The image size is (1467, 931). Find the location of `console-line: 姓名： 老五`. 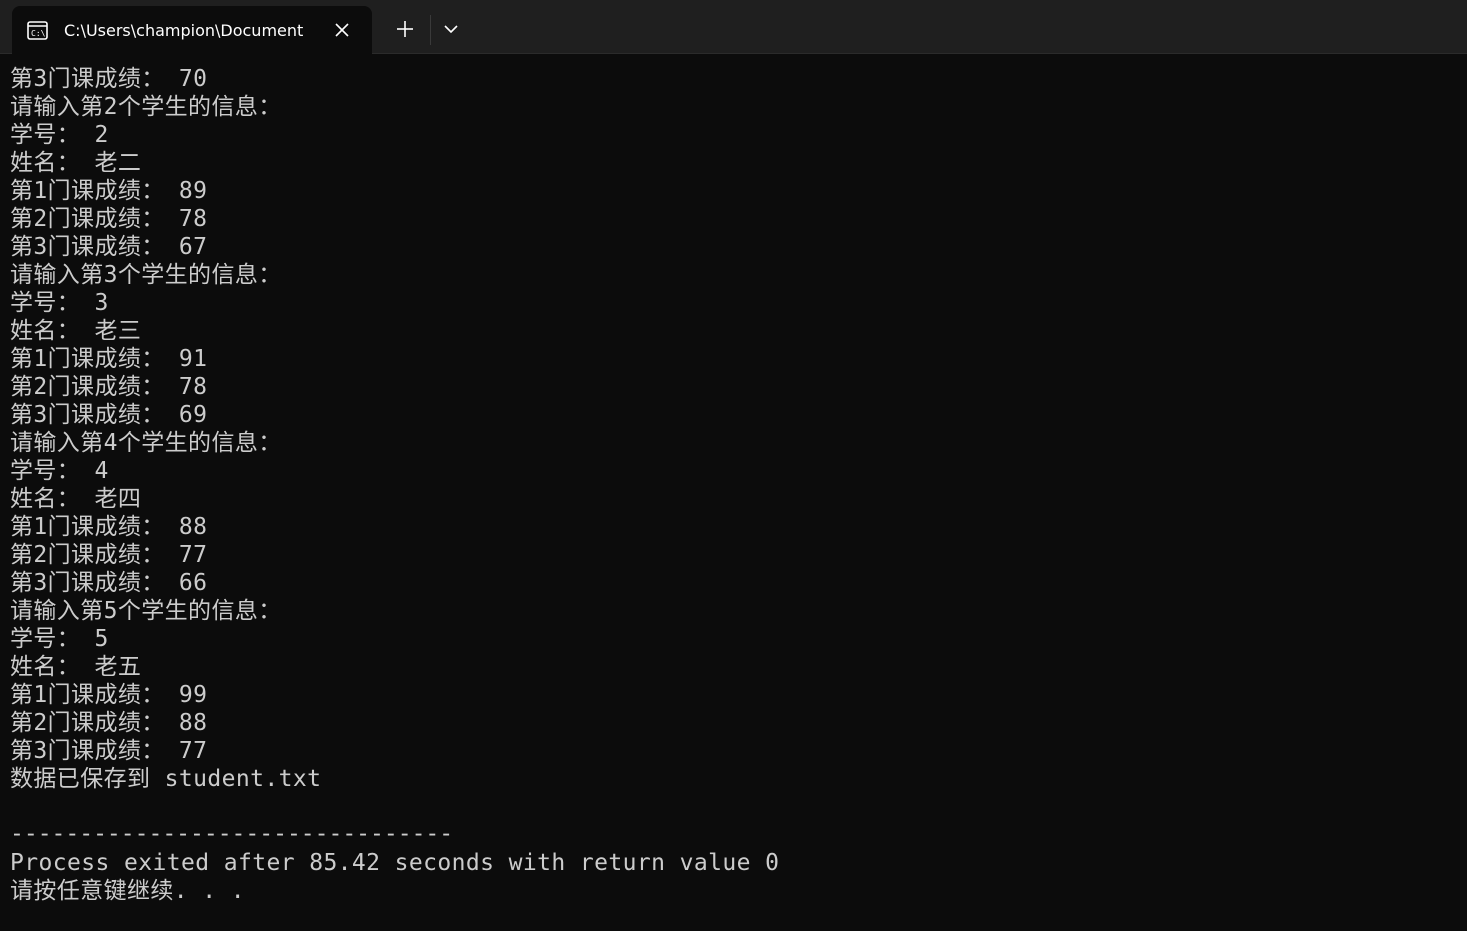

console-line: 姓名： 老五 is located at coordinates (76, 667).